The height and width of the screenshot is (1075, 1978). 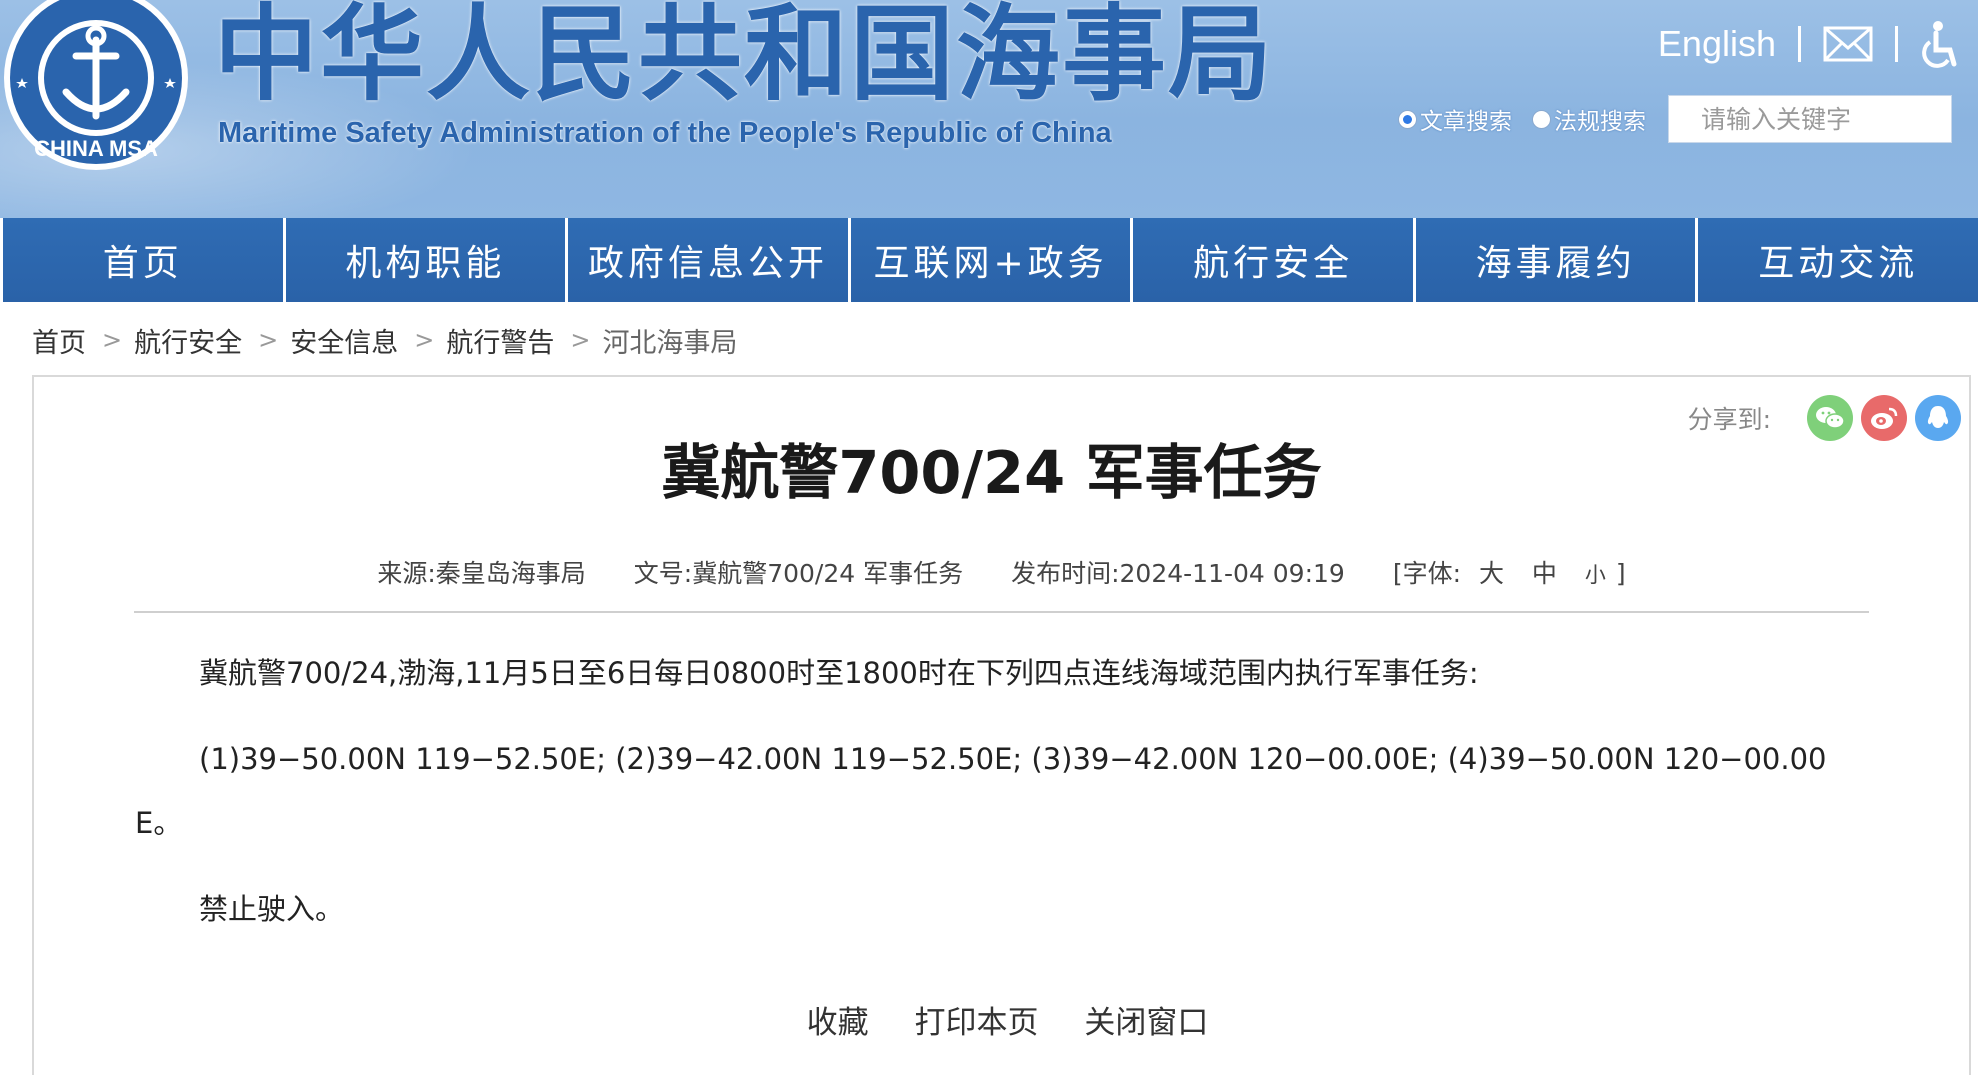 I want to click on meta-doc-number: 文号:冀航警700/24 军事任务, so click(x=798, y=573).